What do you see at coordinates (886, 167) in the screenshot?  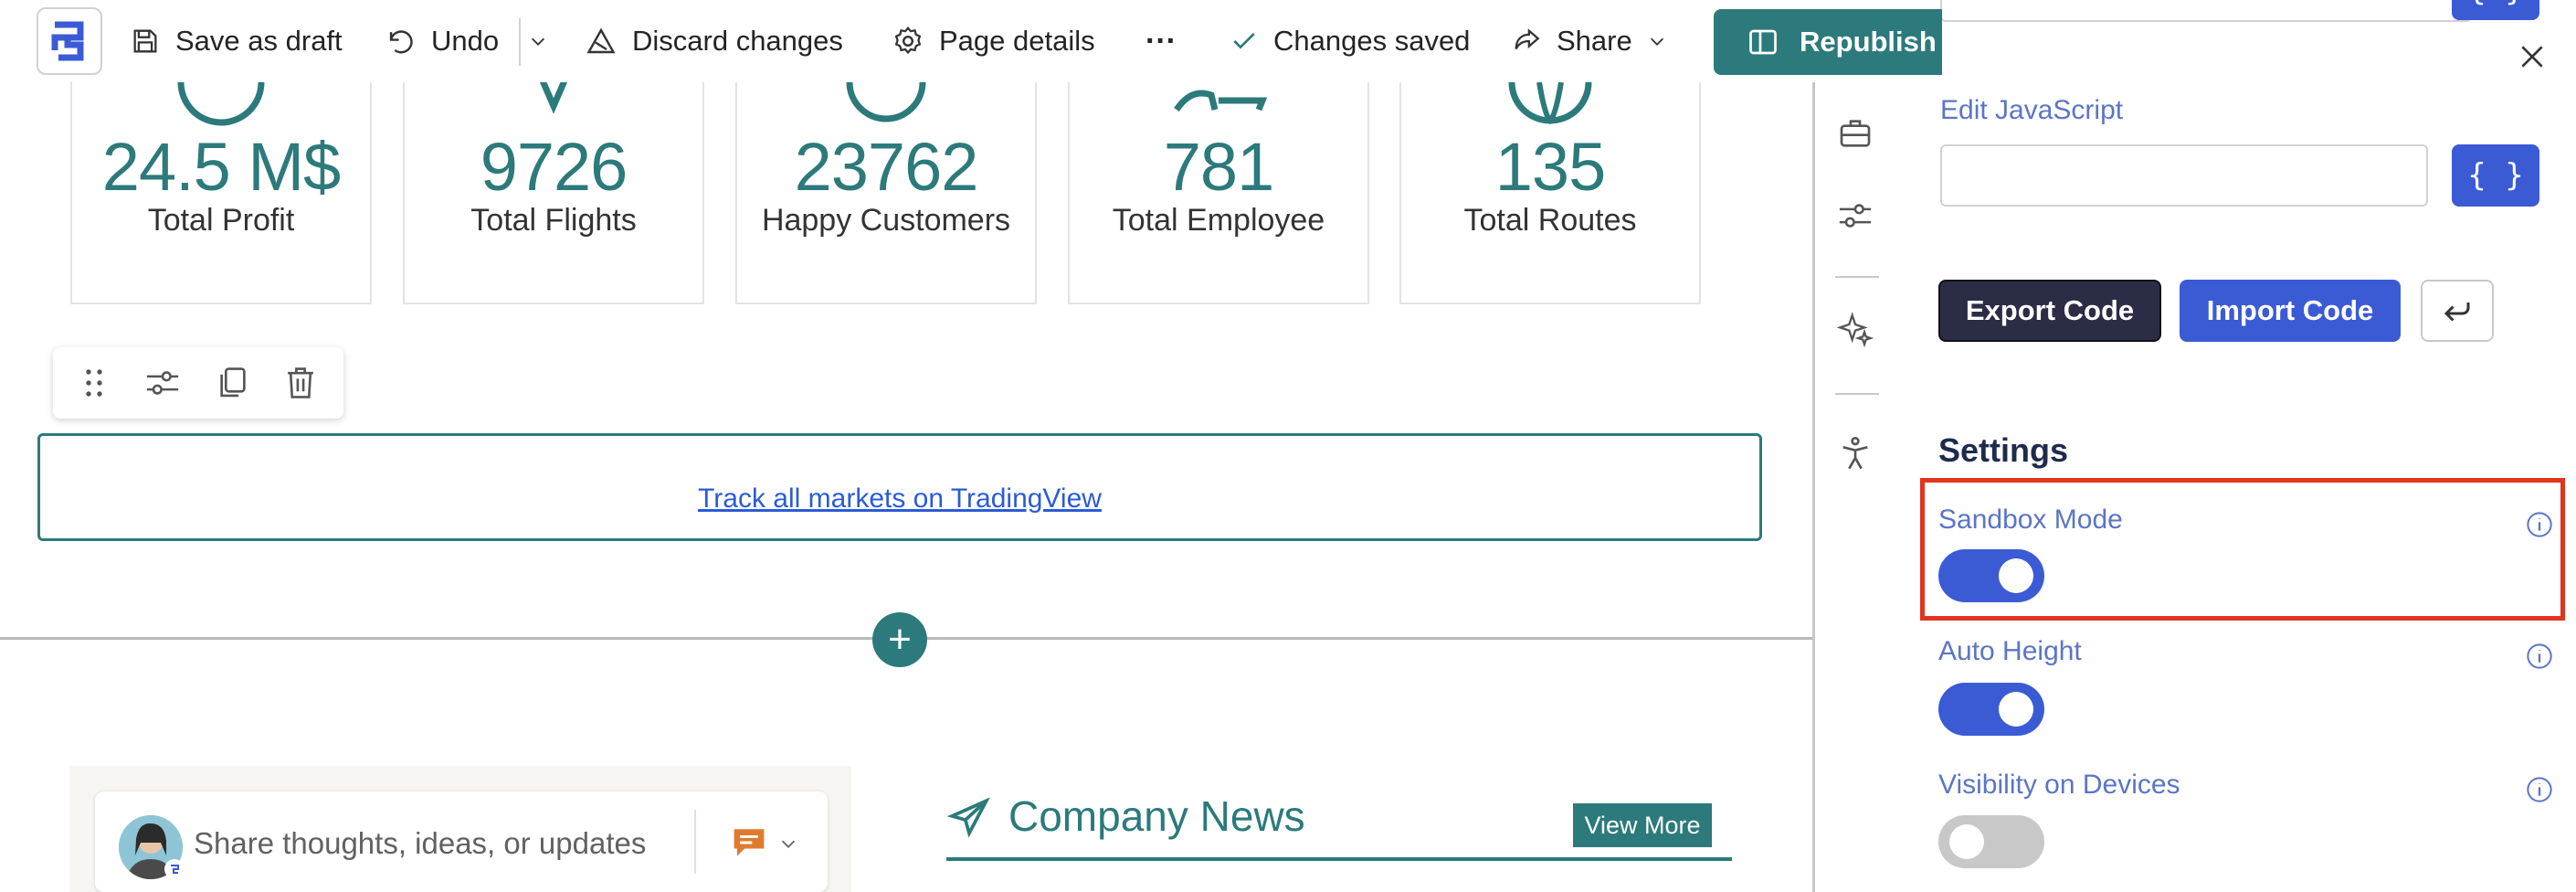 I see `stat-value: 23762` at bounding box center [886, 167].